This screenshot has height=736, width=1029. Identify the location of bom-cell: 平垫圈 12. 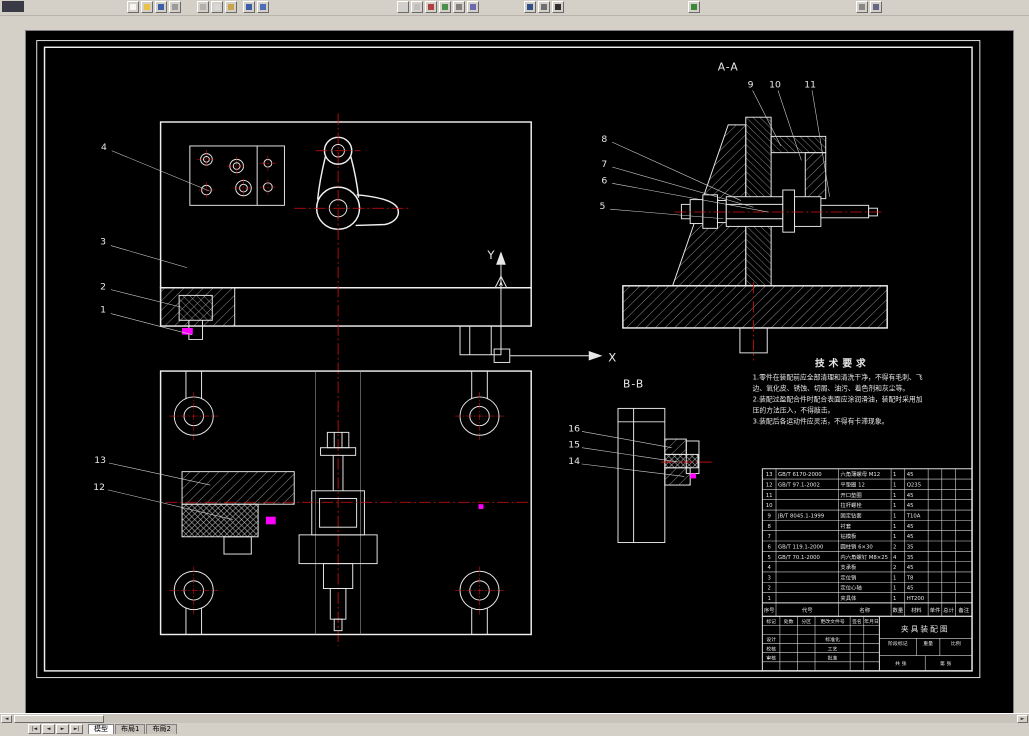
(852, 485).